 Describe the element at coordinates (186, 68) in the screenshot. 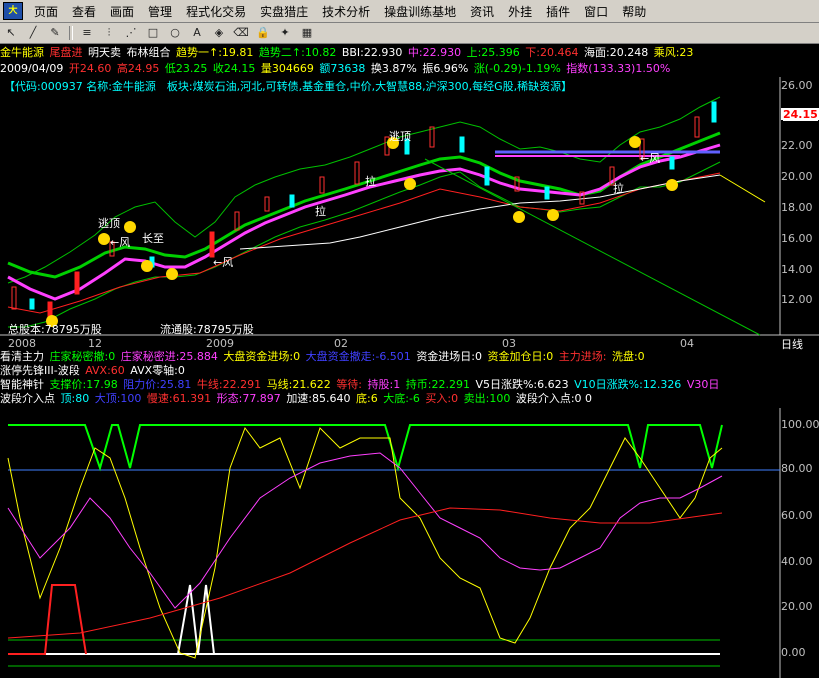

I see `ohlc-low: 低23.25` at that location.